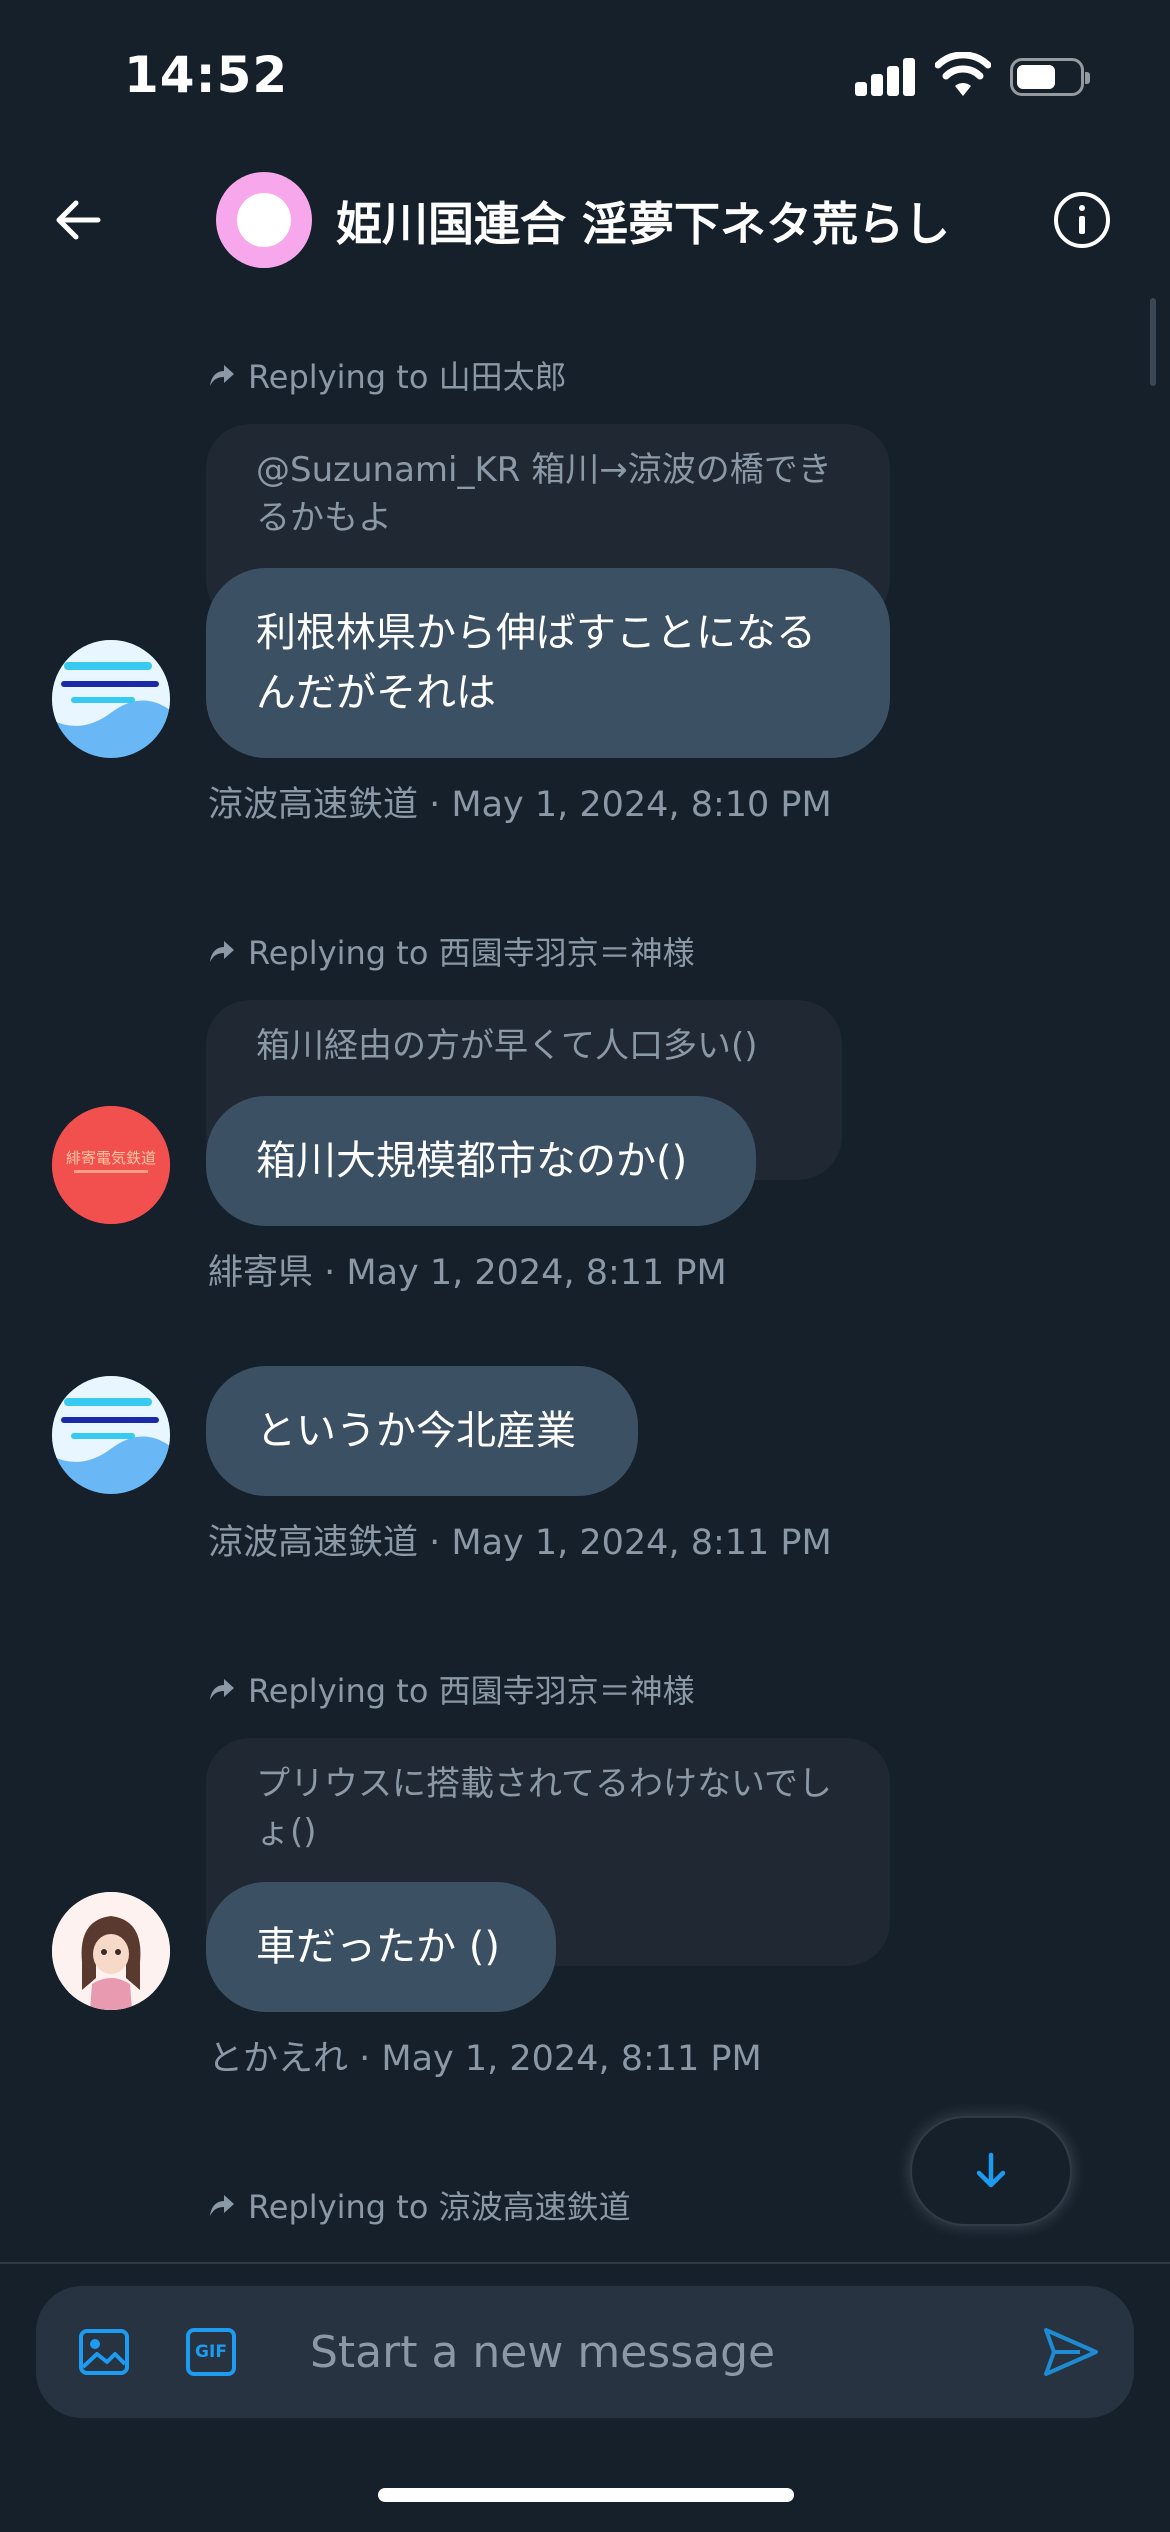 Image resolution: width=1170 pixels, height=2532 pixels. Describe the element at coordinates (1050, 77) in the screenshot. I see `battery-icon` at that location.